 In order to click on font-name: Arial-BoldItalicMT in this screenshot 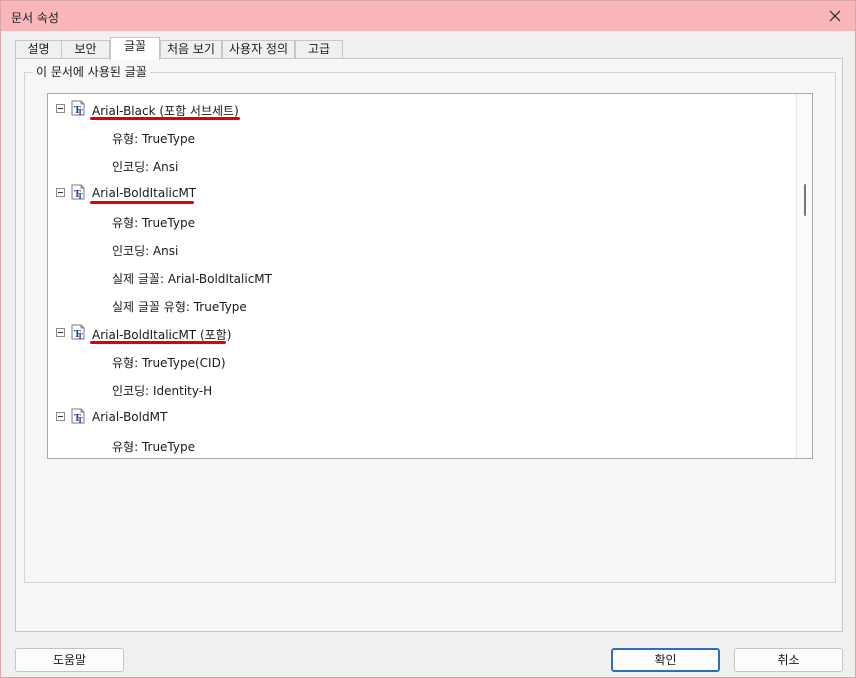, I will do `click(144, 193)`.